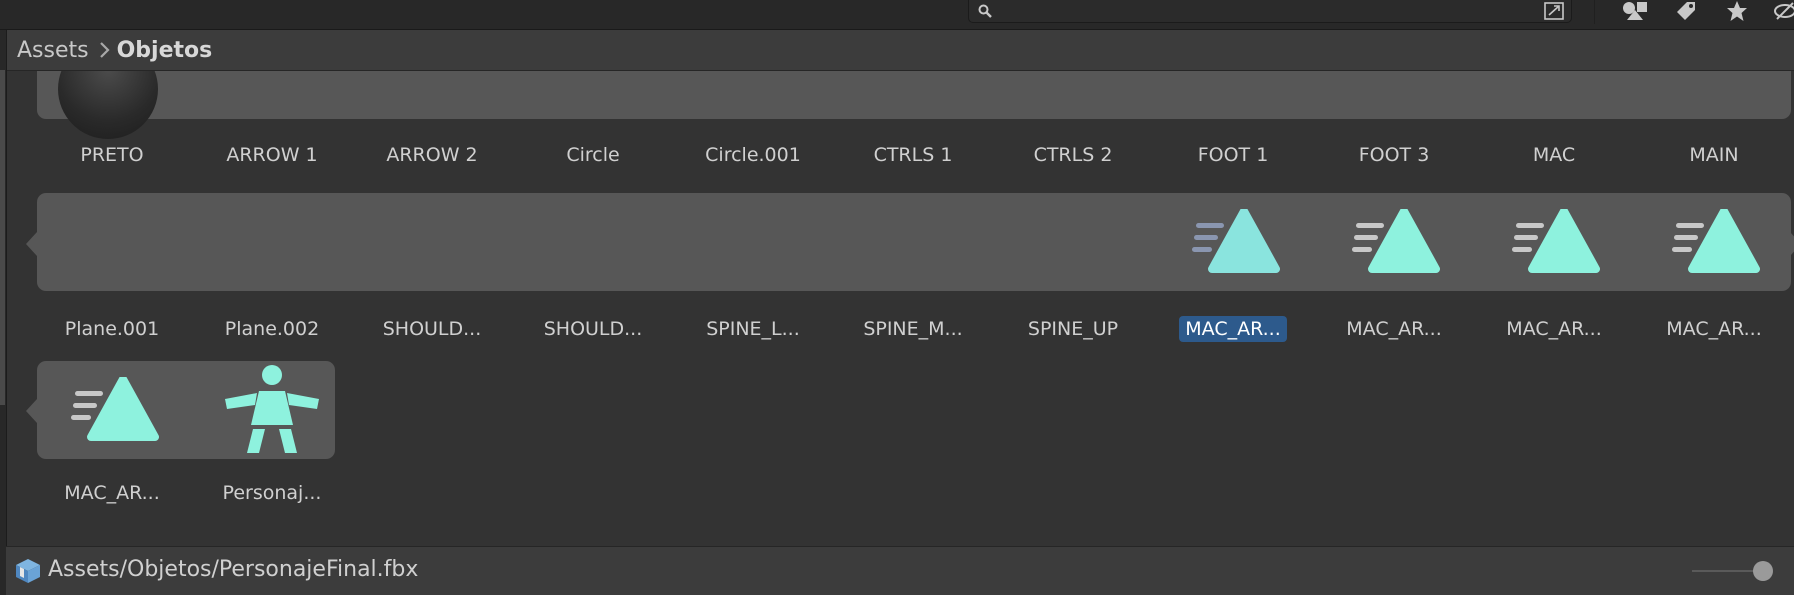 This screenshot has width=1794, height=595. Describe the element at coordinates (1763, 571) in the screenshot. I see `zoom-slider-thumb` at that location.